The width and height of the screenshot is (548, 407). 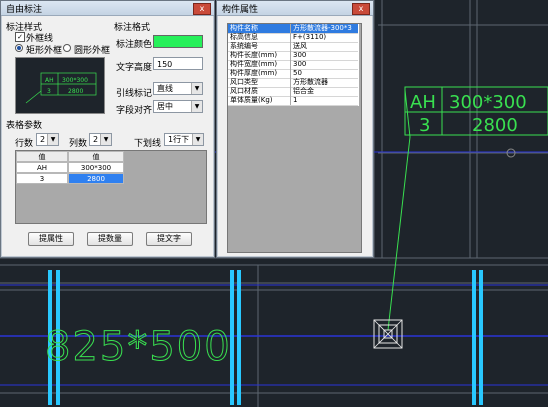 I want to click on rows-select-value: 2, so click(x=43, y=139).